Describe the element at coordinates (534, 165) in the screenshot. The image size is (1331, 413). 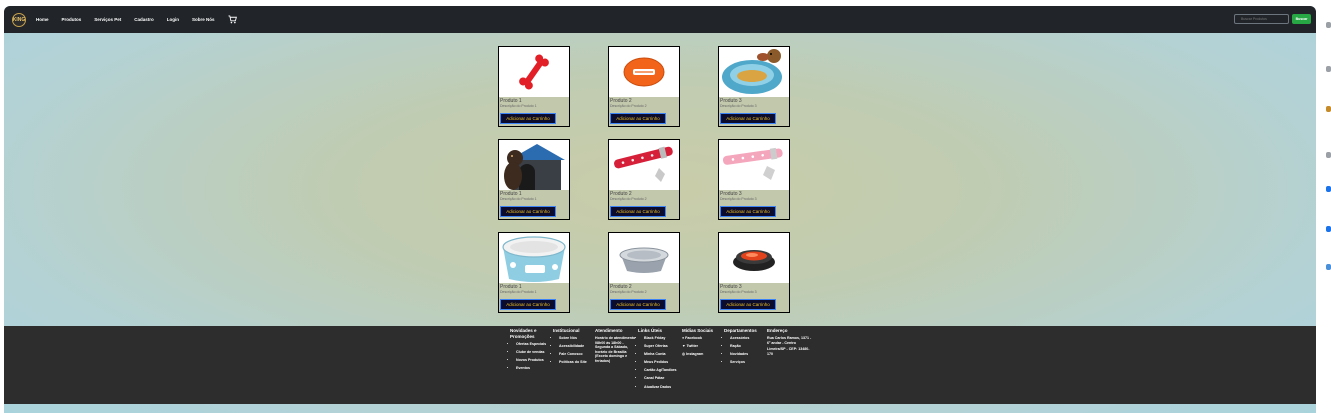
I see `dog-house-image` at that location.